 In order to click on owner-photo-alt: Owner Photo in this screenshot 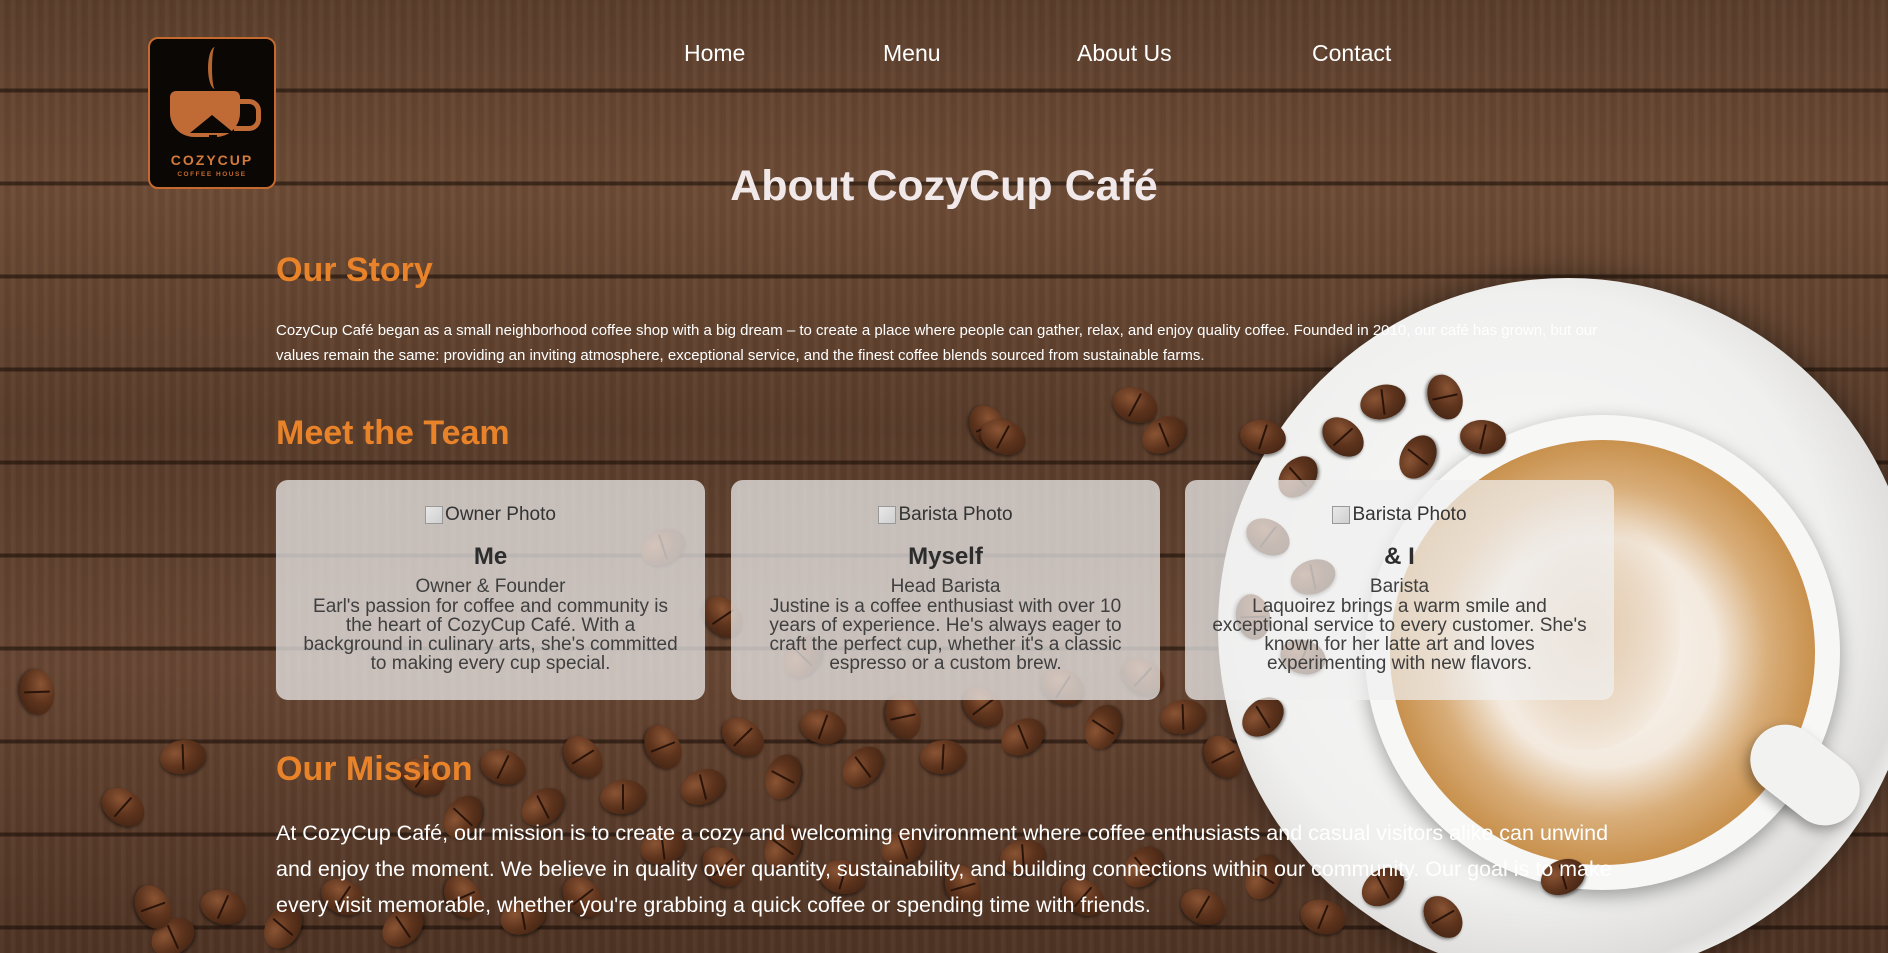, I will do `click(500, 514)`.